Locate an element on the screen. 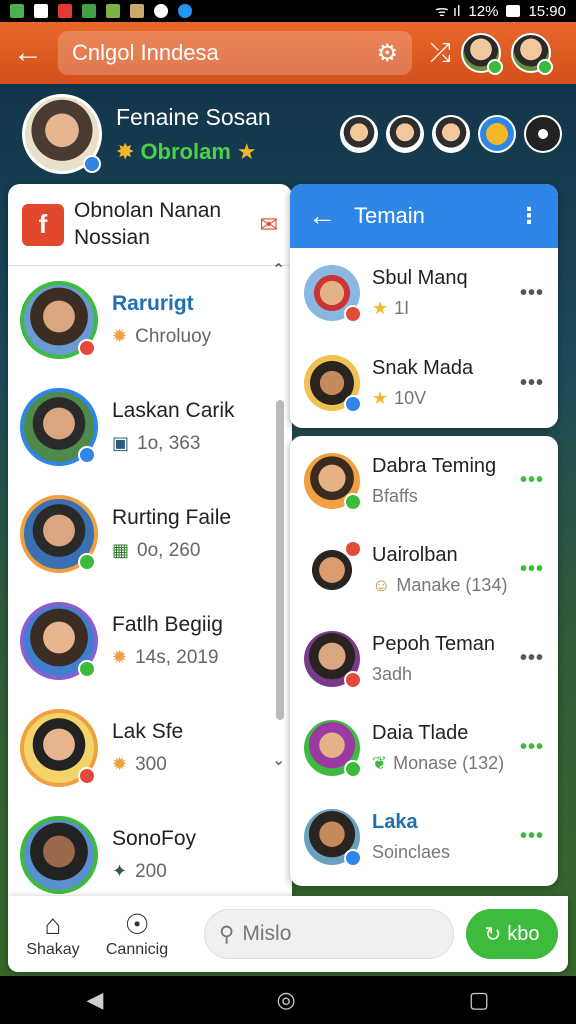 The width and height of the screenshot is (576, 1024). contact-name: Uairolban is located at coordinates (415, 554).